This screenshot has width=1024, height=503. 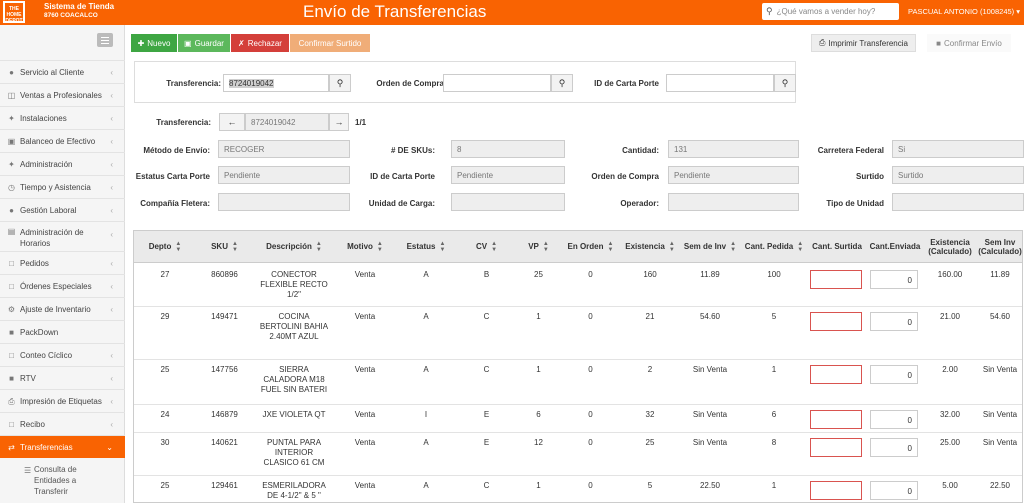 I want to click on user-menu: PASCUAL ANTONIO (1008245) ▾, so click(x=964, y=11).